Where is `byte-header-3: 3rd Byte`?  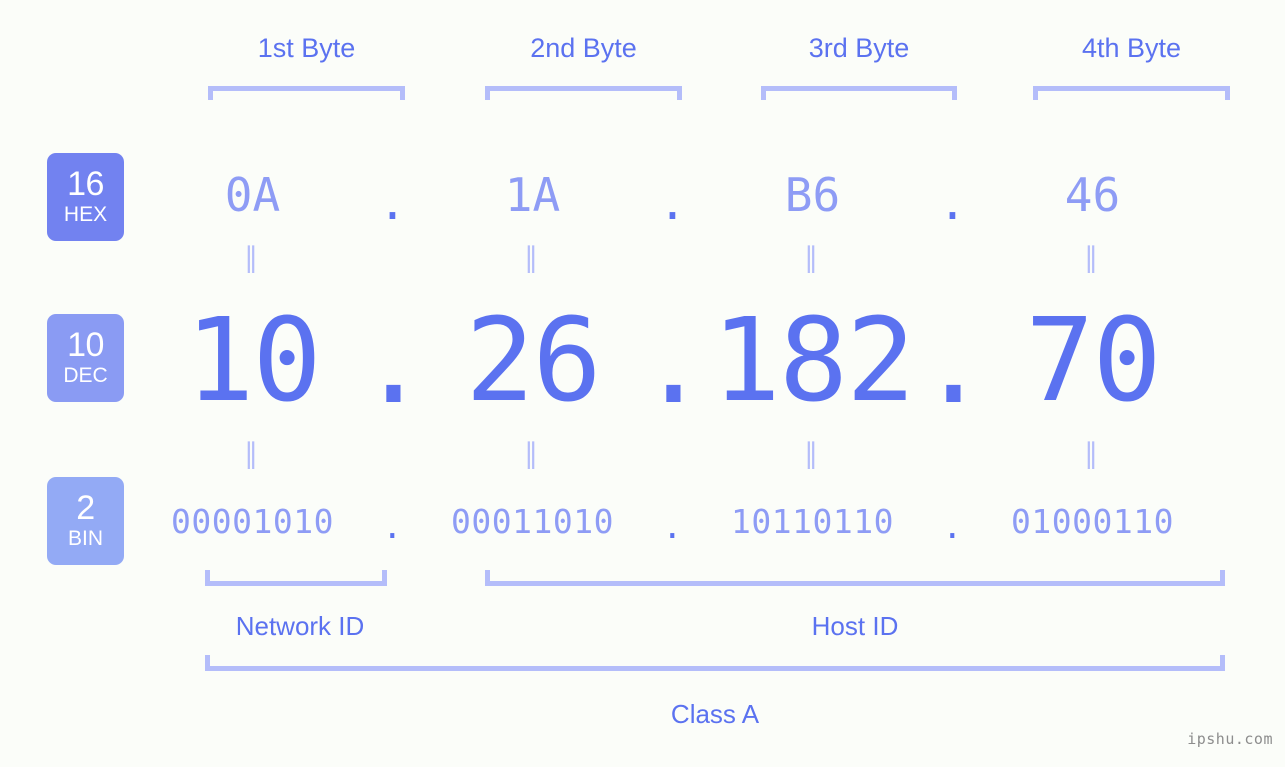
byte-header-3: 3rd Byte is located at coordinates (859, 48).